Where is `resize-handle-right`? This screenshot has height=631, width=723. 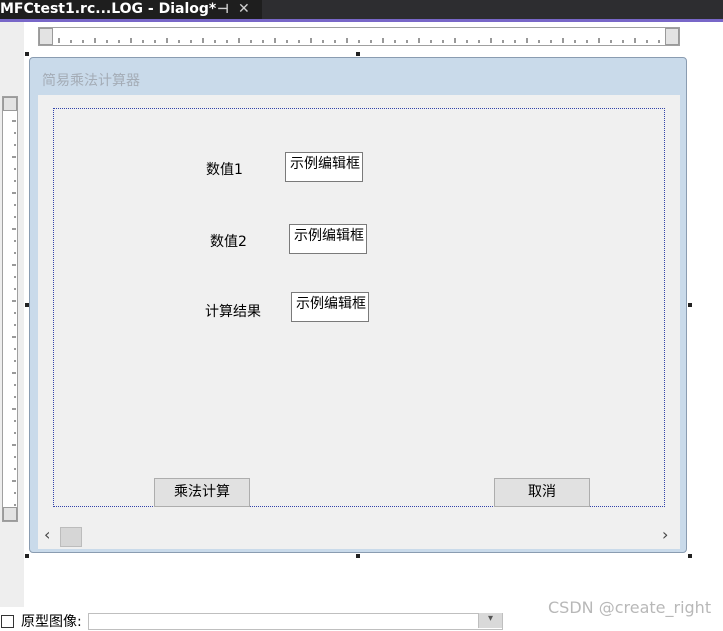 resize-handle-right is located at coordinates (690, 305).